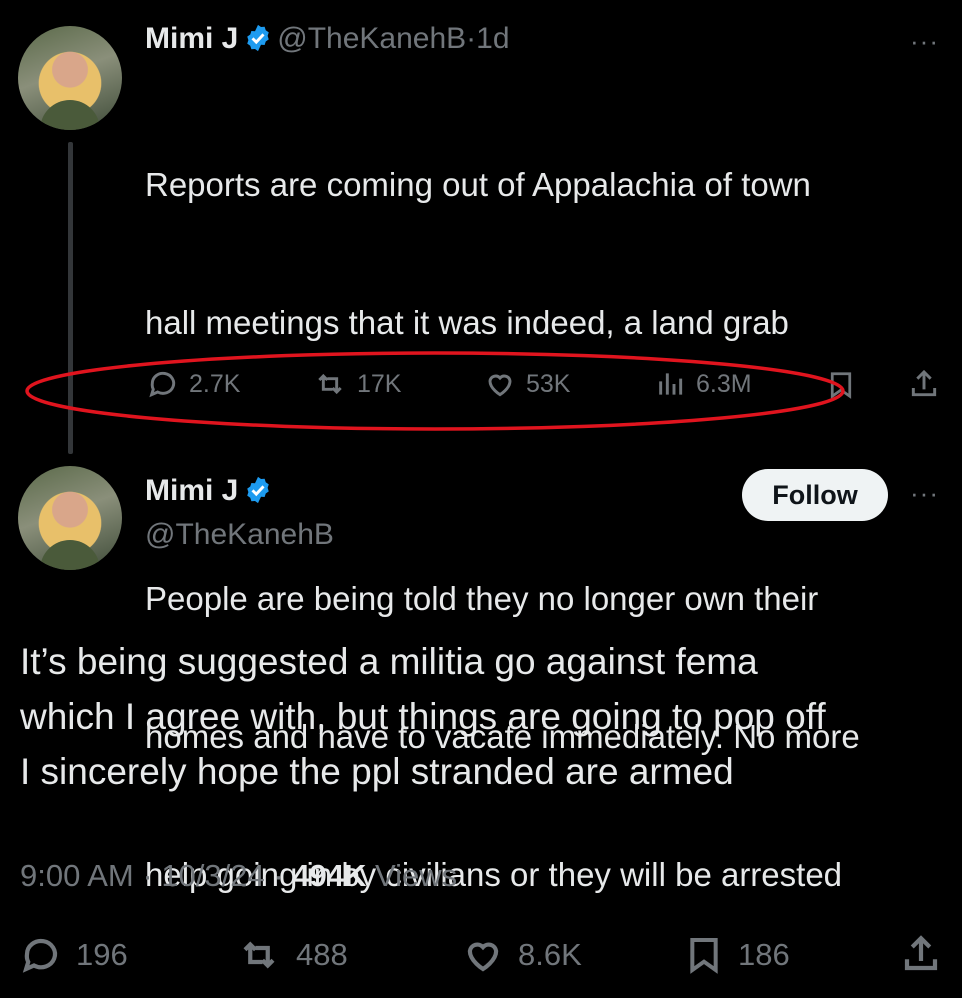 The height and width of the screenshot is (998, 962). Describe the element at coordinates (416, 875) in the screenshot. I see `main-views-label: Views` at that location.